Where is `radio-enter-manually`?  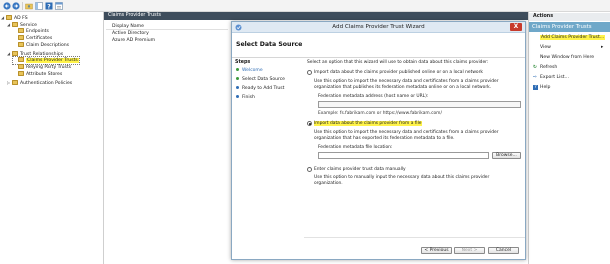
radio-enter-manually is located at coordinates (309, 169).